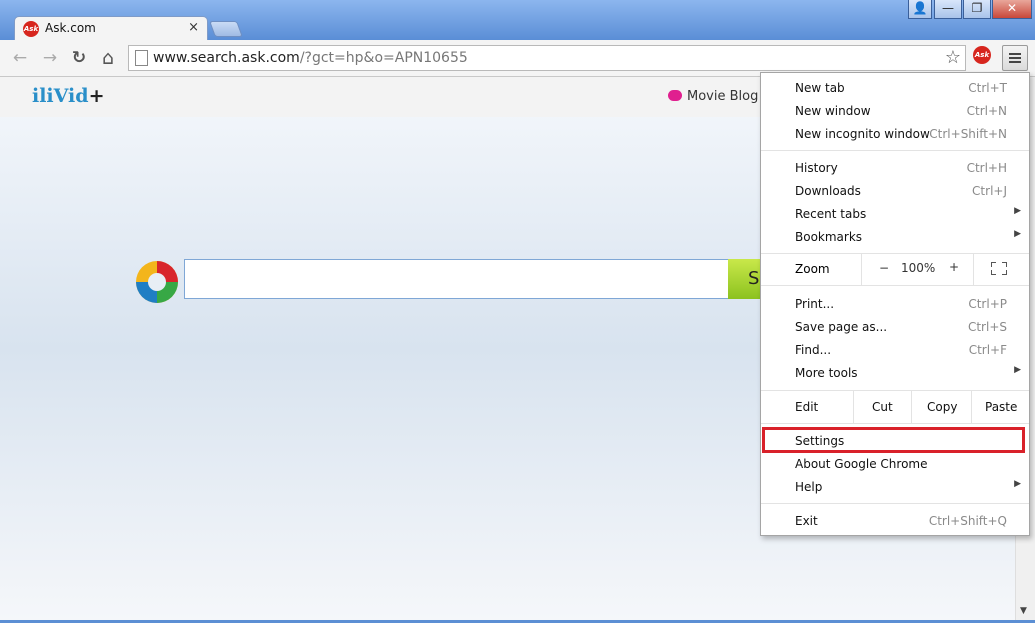 Image resolution: width=1035 pixels, height=623 pixels. Describe the element at coordinates (895, 521) in the screenshot. I see `menu-item-exit: Exit Ctrl+Shift+Q` at that location.